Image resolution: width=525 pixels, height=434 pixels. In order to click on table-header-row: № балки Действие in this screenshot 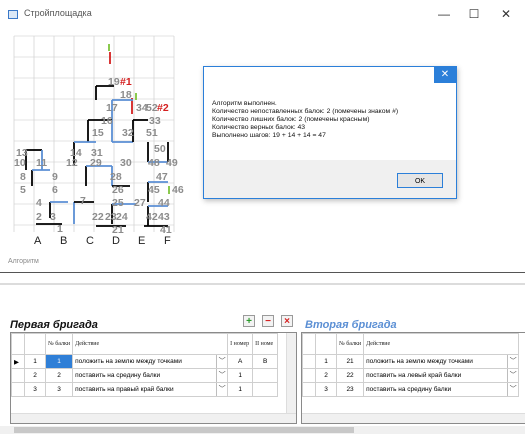, I will do `click(411, 344)`.